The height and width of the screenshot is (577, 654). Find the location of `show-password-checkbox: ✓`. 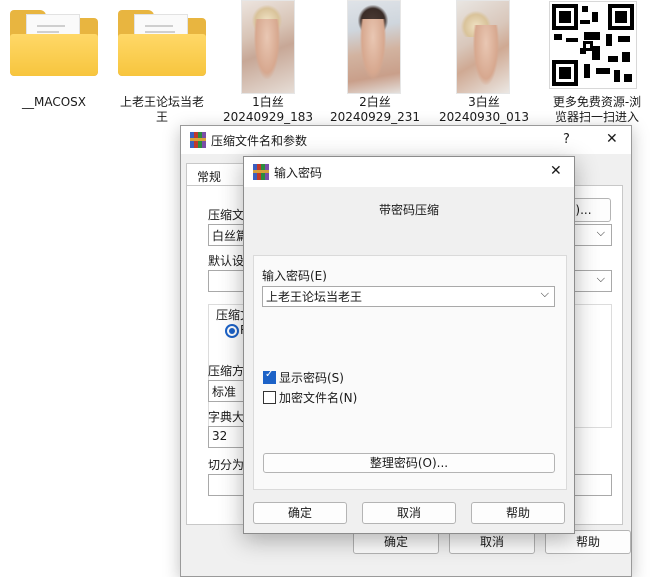

show-password-checkbox: ✓ is located at coordinates (269, 376).